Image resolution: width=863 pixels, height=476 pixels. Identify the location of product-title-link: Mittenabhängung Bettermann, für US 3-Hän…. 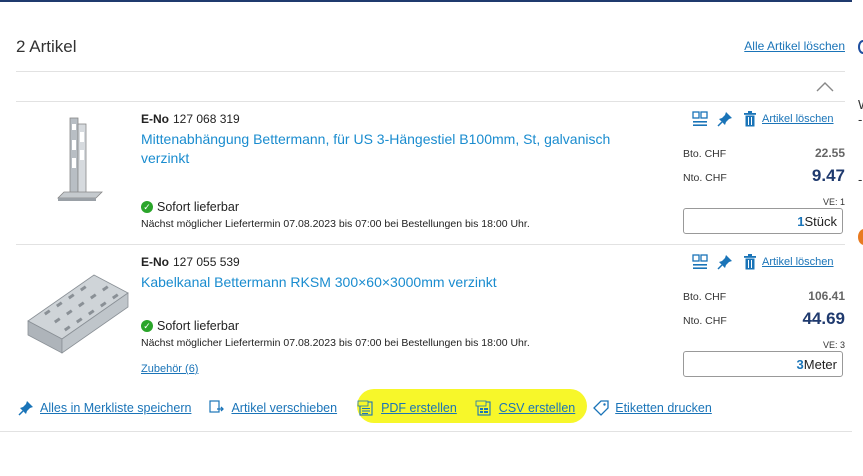
(386, 149).